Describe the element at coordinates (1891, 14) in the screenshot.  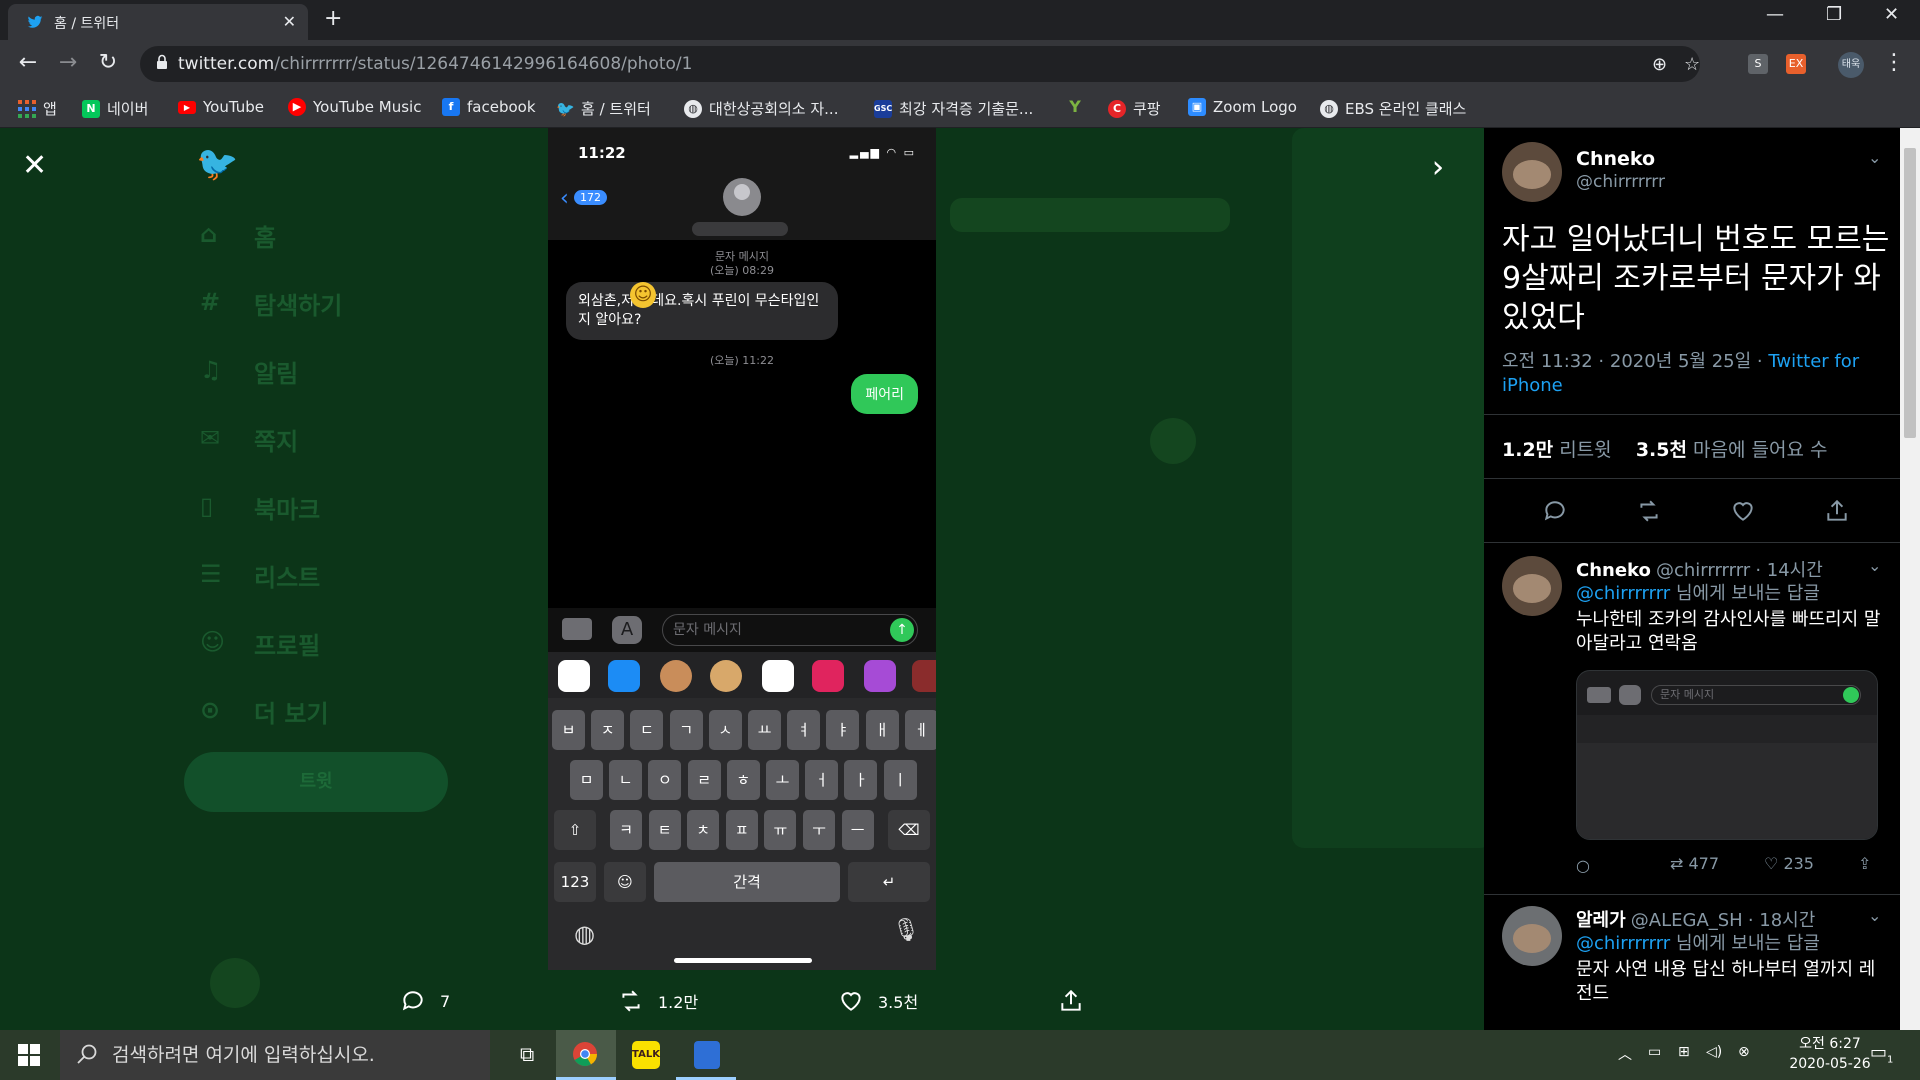
I see `window-close-button: ✕` at that location.